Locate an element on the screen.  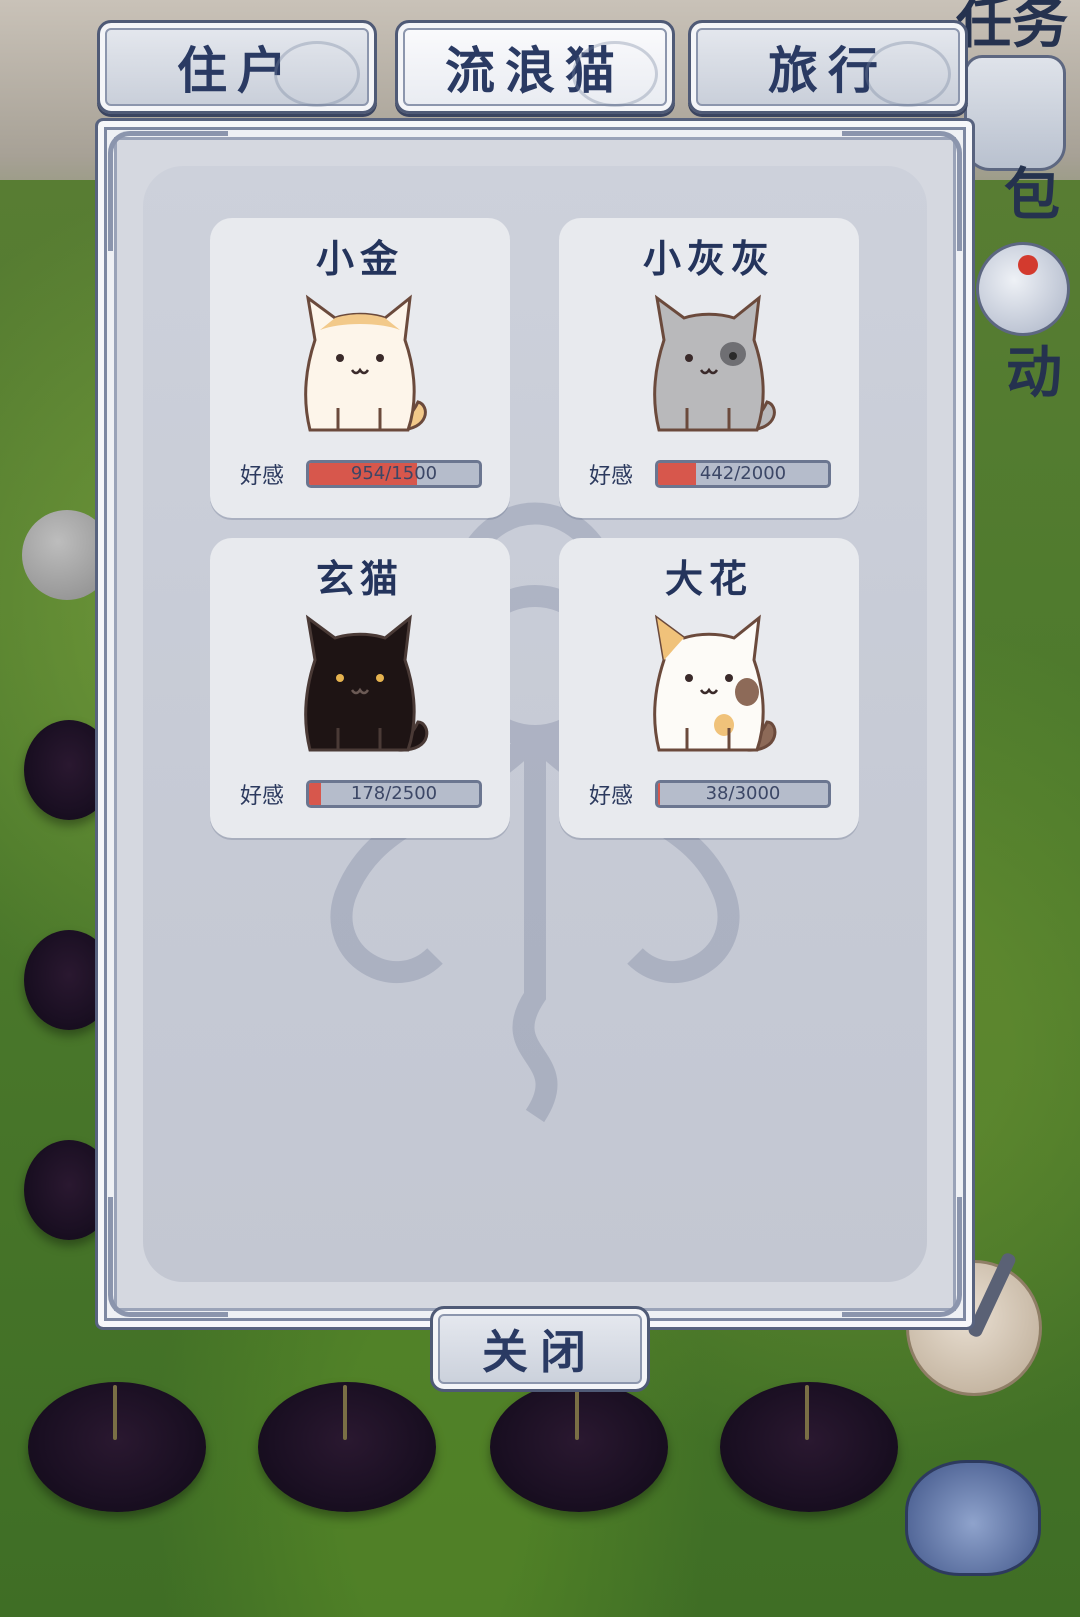
calico-cat-icon is located at coordinates (715, 683).